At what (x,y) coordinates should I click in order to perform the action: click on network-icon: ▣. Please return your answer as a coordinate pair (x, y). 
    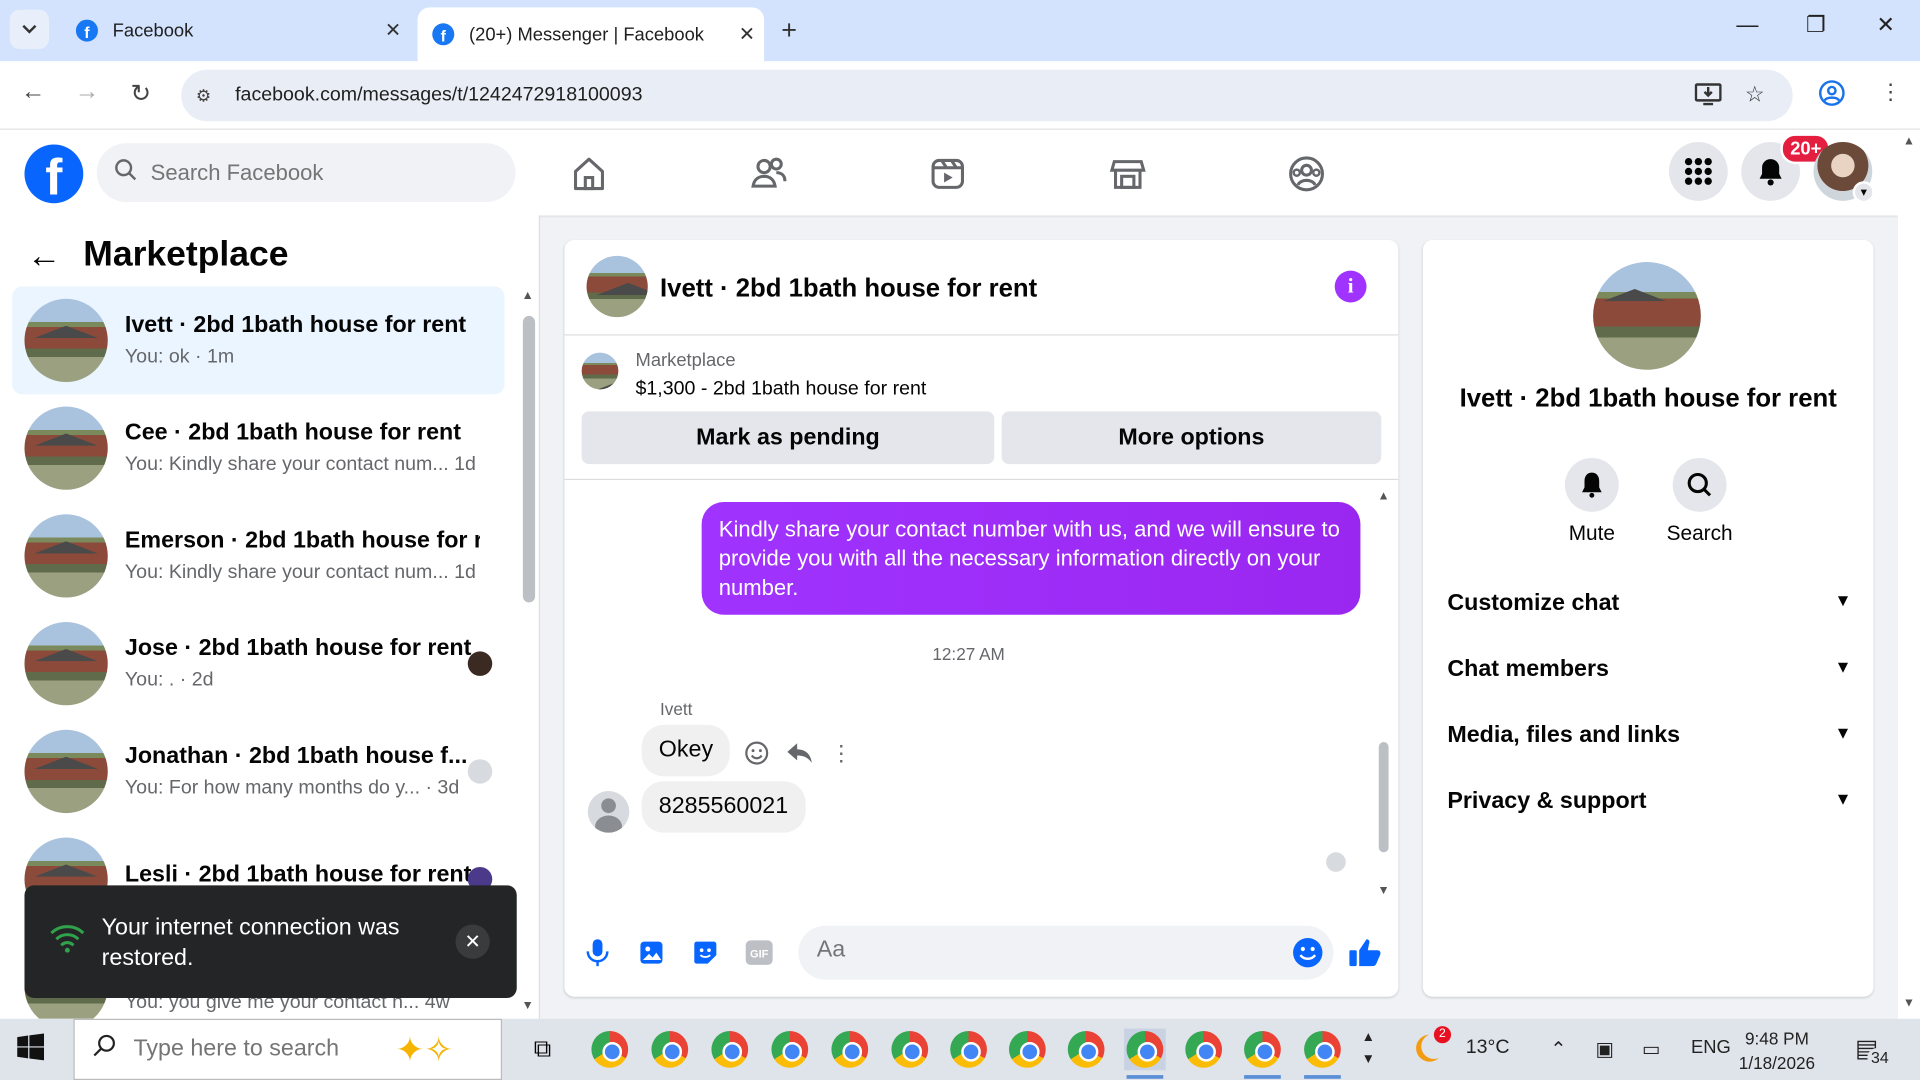
    Looking at the image, I should click on (1605, 1049).